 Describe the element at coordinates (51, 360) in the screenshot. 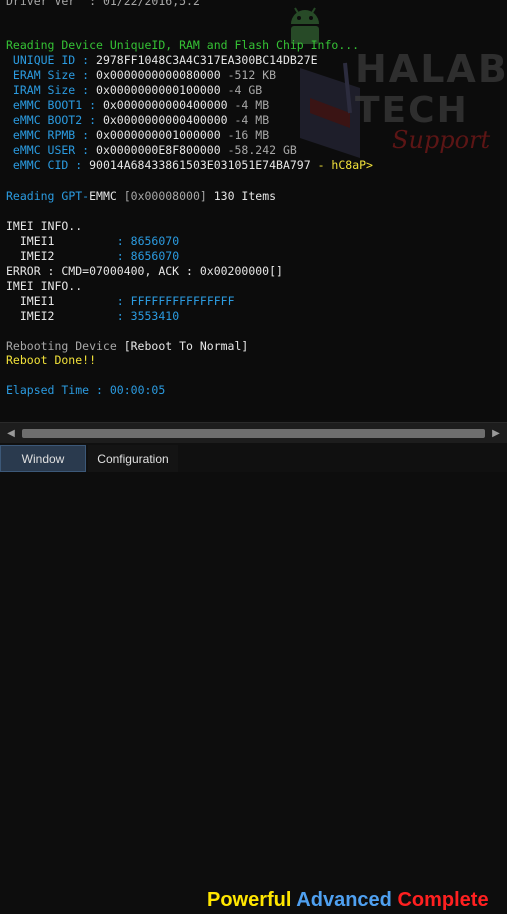

I see `reboot-done-line: Reboot Done!!` at that location.